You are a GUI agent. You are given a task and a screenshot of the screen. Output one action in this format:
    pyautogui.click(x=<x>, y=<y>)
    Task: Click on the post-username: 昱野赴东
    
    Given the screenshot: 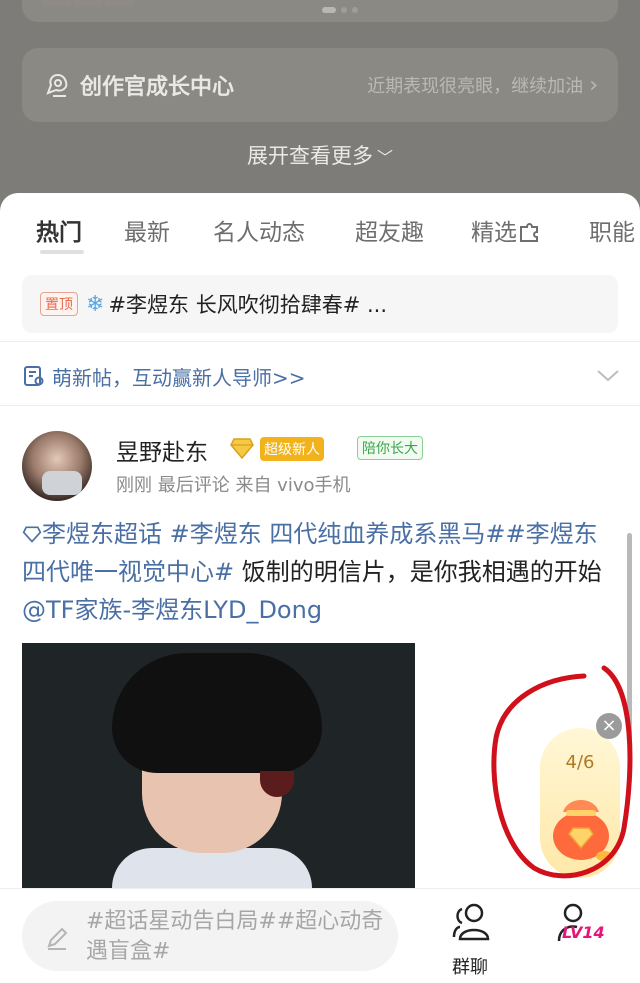 What is the action you would take?
    pyautogui.click(x=162, y=450)
    